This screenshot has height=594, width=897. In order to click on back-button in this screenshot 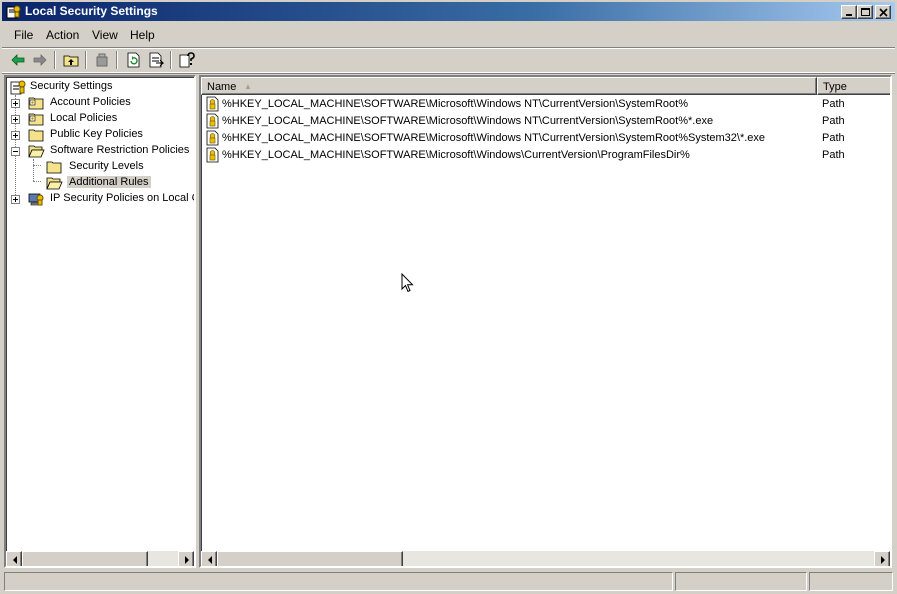, I will do `click(18, 60)`.